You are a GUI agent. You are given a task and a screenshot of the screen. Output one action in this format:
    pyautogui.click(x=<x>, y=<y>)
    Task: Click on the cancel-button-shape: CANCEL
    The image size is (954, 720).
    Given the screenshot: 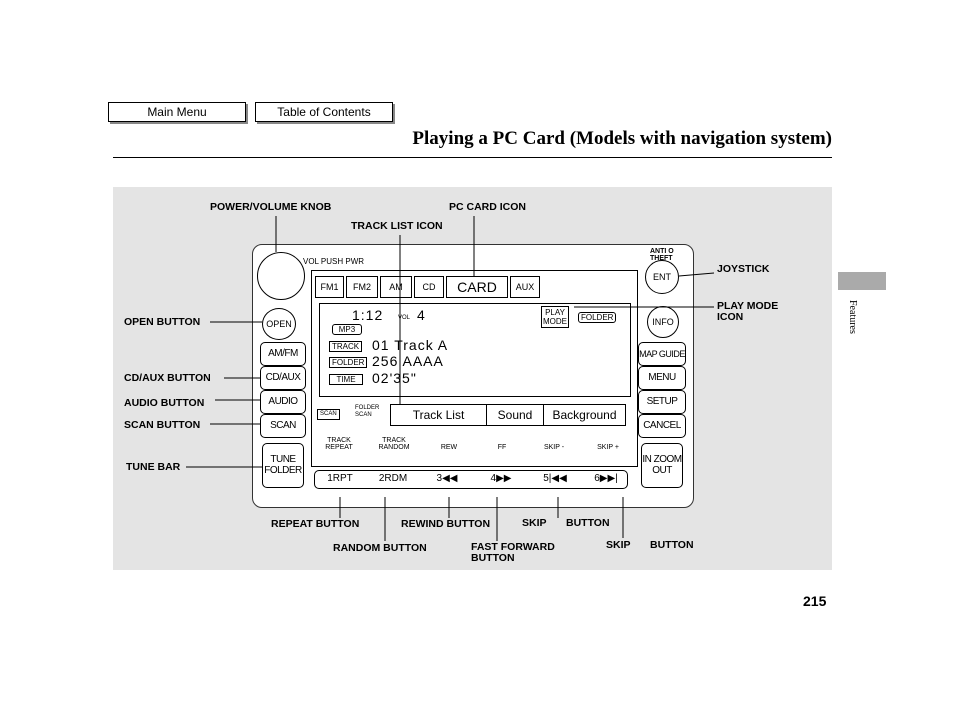 What is the action you would take?
    pyautogui.click(x=662, y=426)
    